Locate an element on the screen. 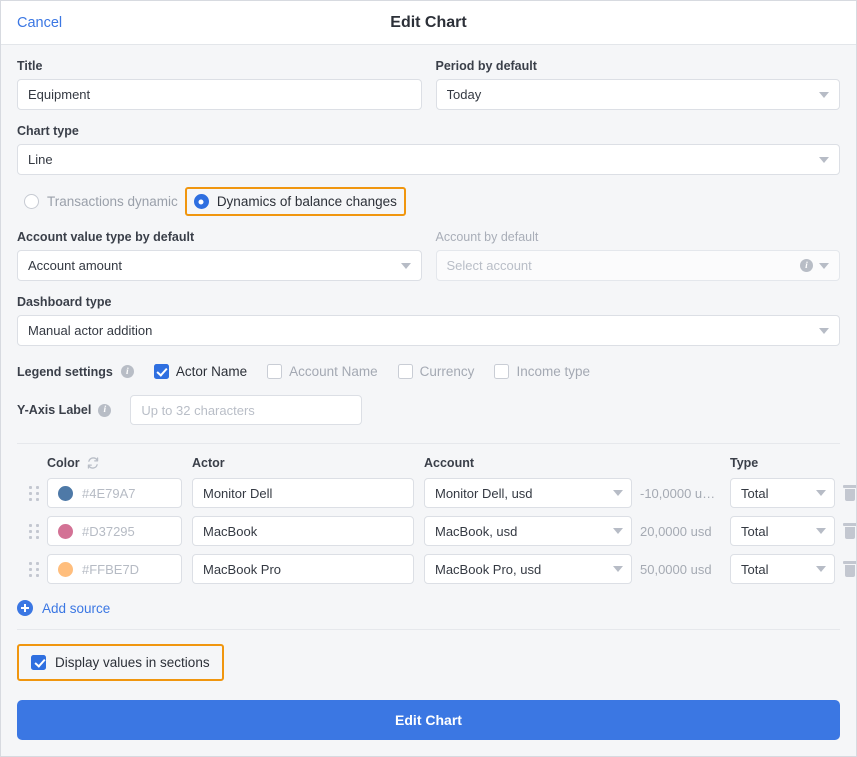 The image size is (857, 757). dashboard-type-group: Dashboard type Manual actor addition is located at coordinates (428, 320).